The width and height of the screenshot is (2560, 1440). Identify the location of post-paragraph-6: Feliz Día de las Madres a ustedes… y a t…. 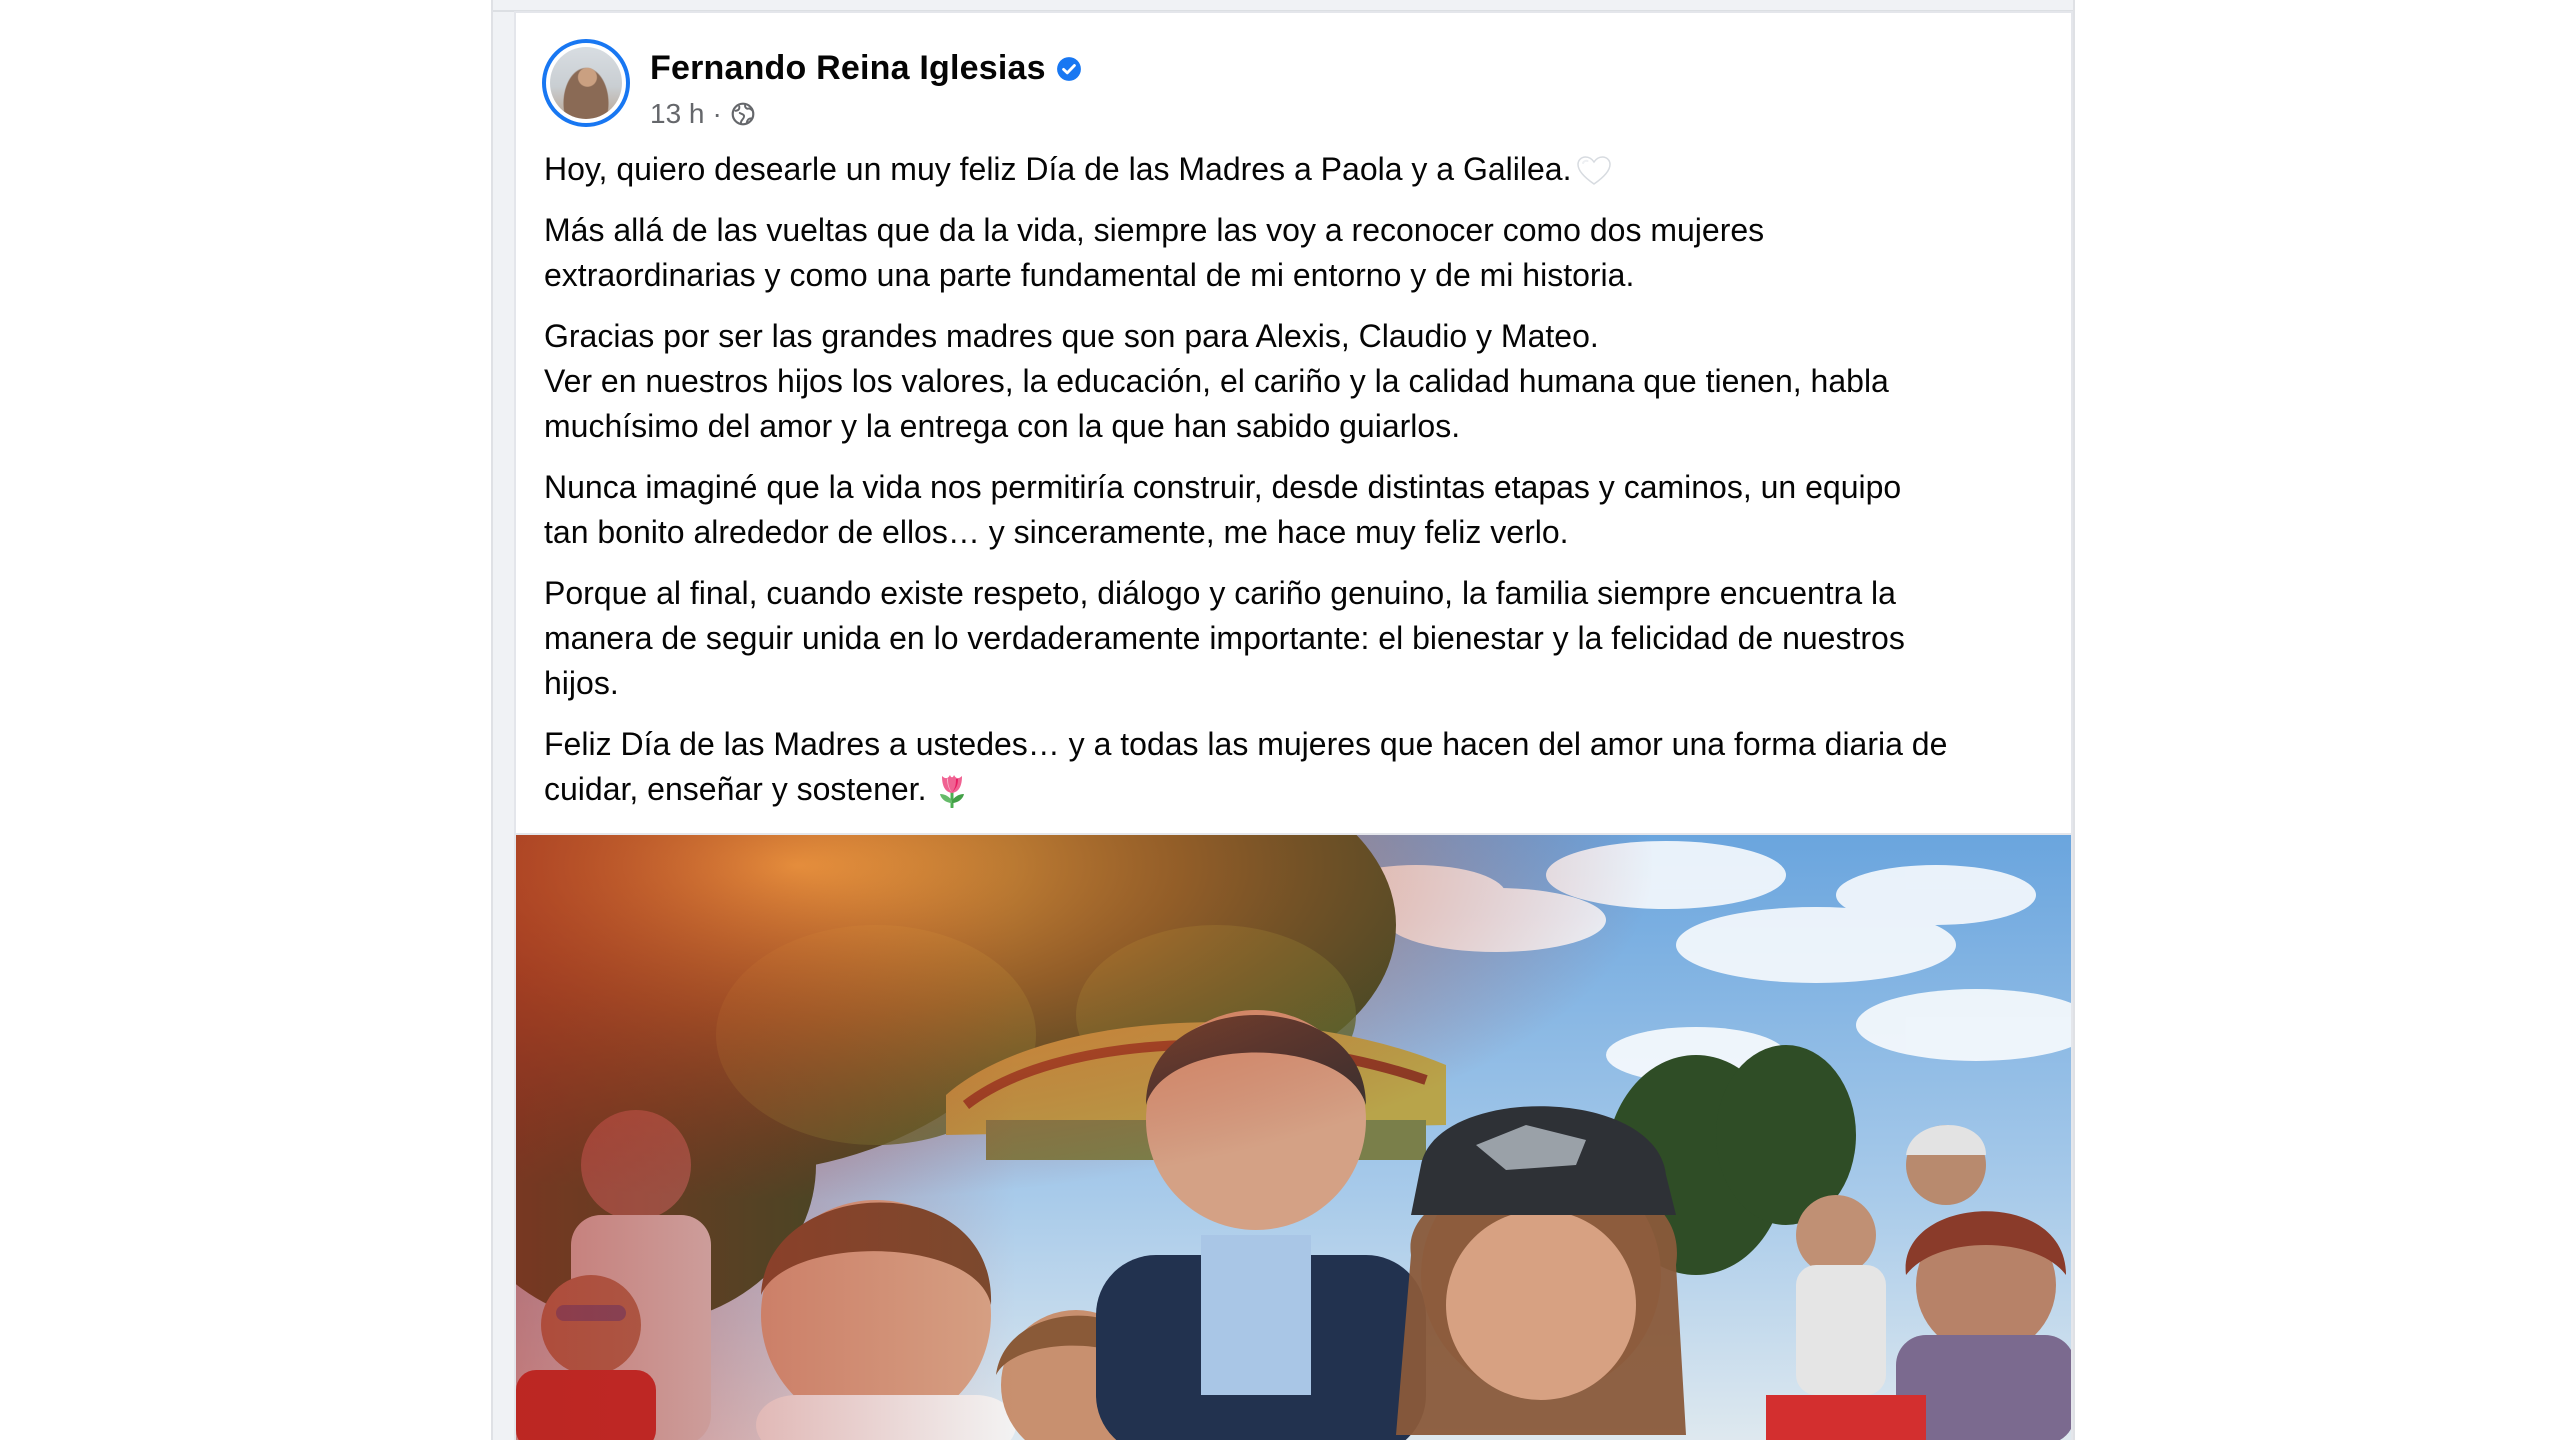
(1294, 767).